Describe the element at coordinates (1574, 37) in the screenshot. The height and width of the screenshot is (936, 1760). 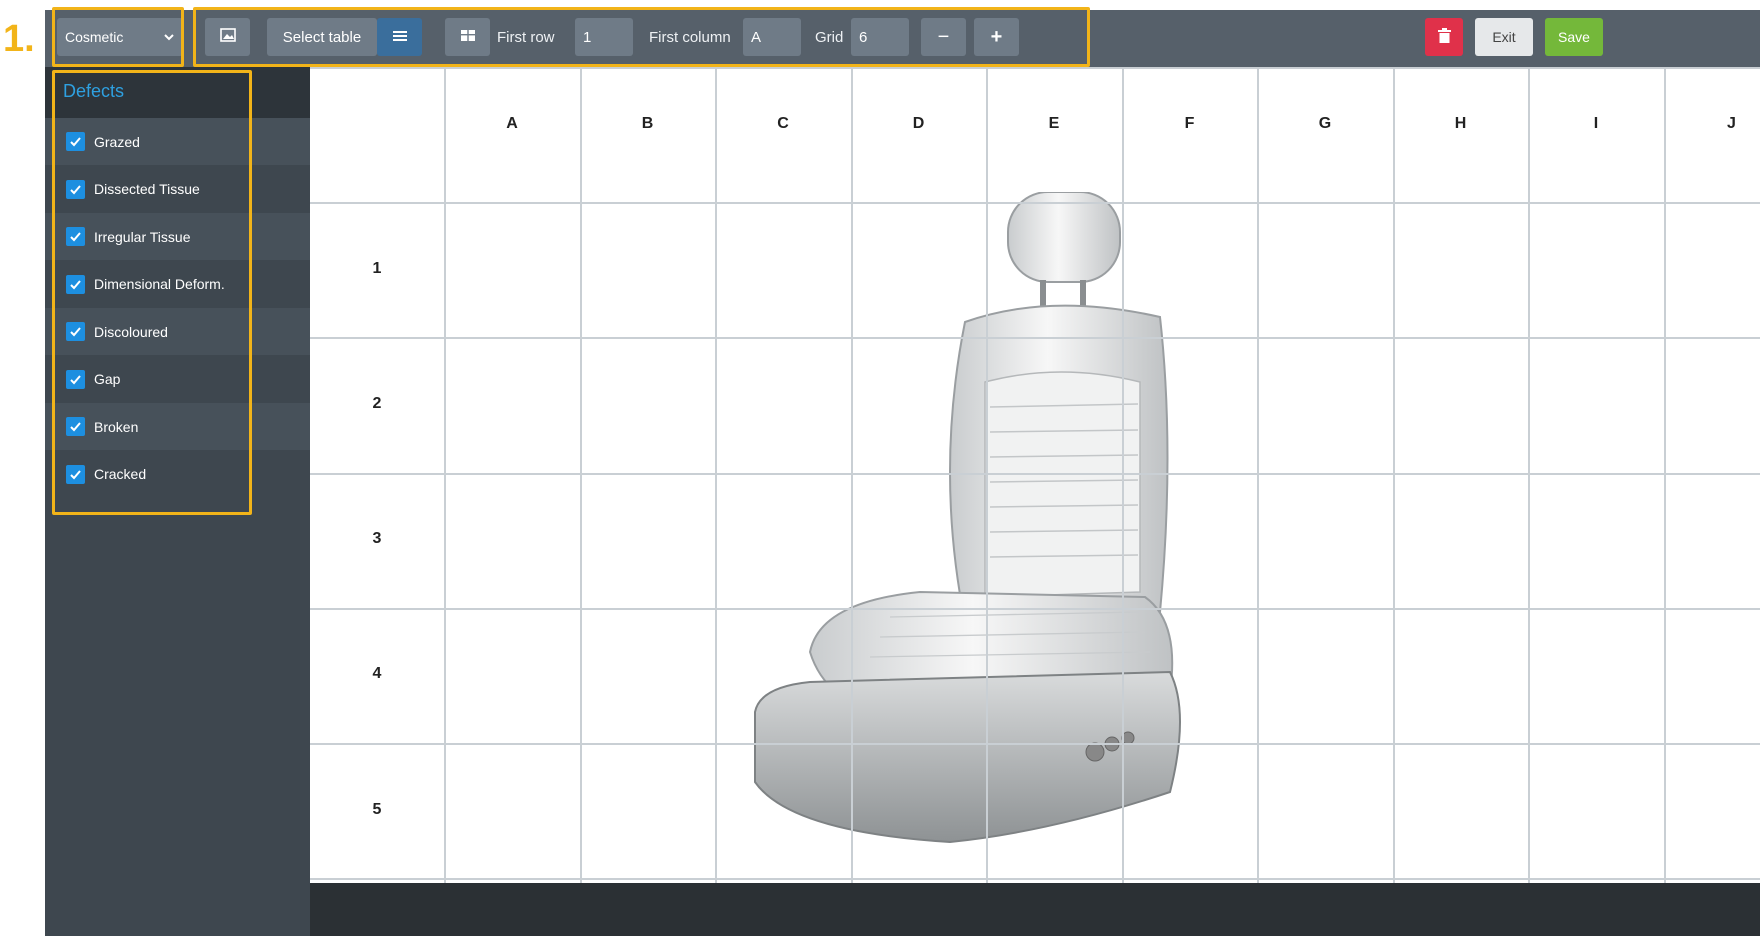
I see `save-button: Save` at that location.